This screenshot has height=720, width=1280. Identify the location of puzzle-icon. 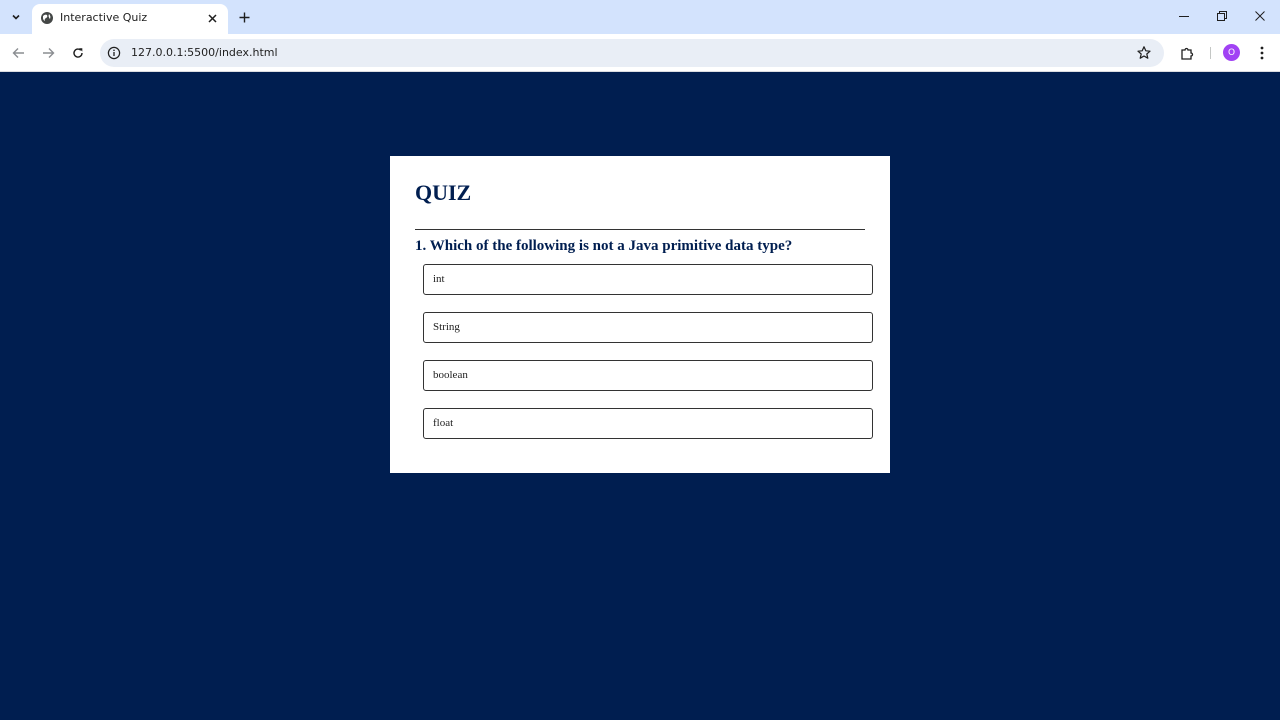
(1187, 53).